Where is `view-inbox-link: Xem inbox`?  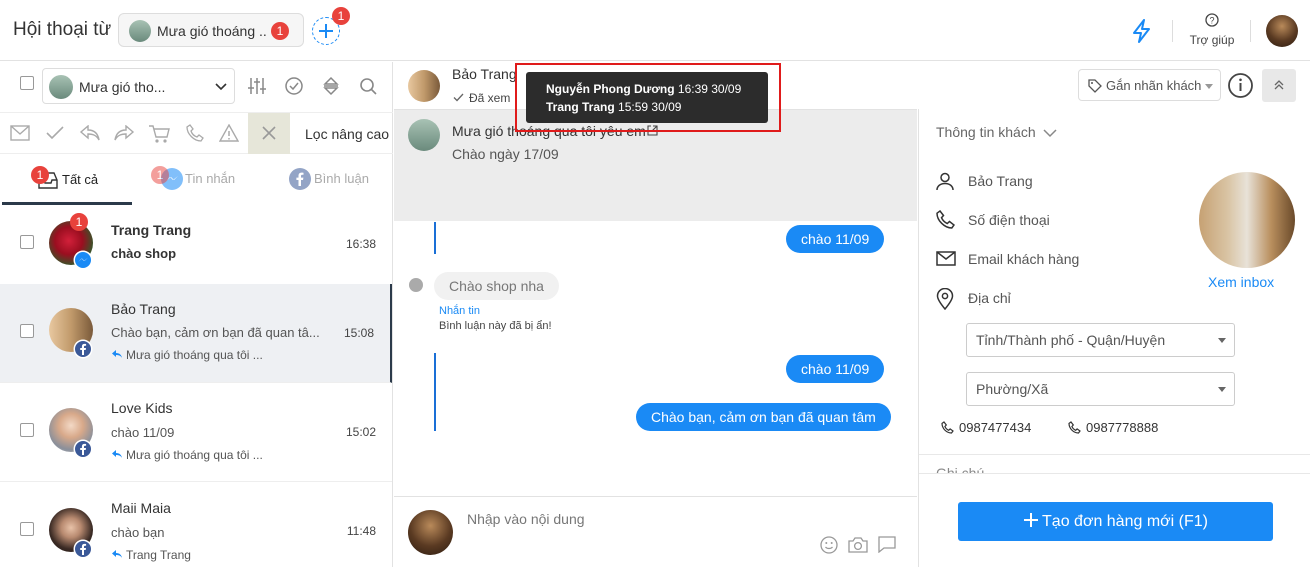 view-inbox-link: Xem inbox is located at coordinates (1241, 282).